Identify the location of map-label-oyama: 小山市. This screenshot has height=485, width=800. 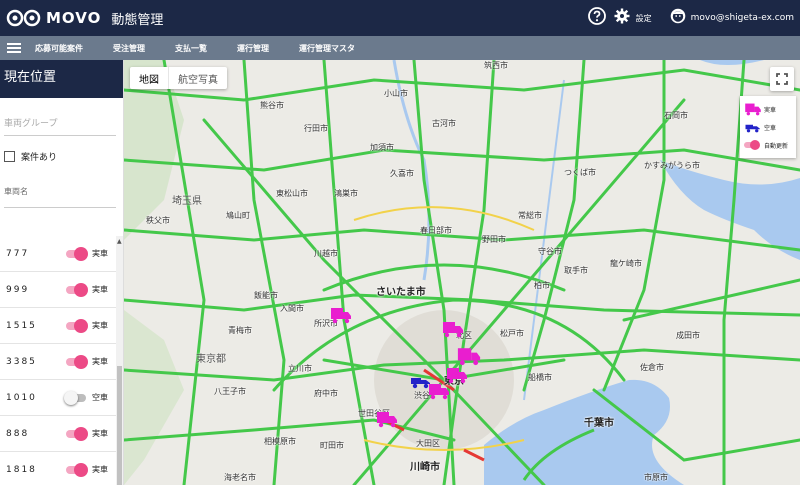
(396, 93).